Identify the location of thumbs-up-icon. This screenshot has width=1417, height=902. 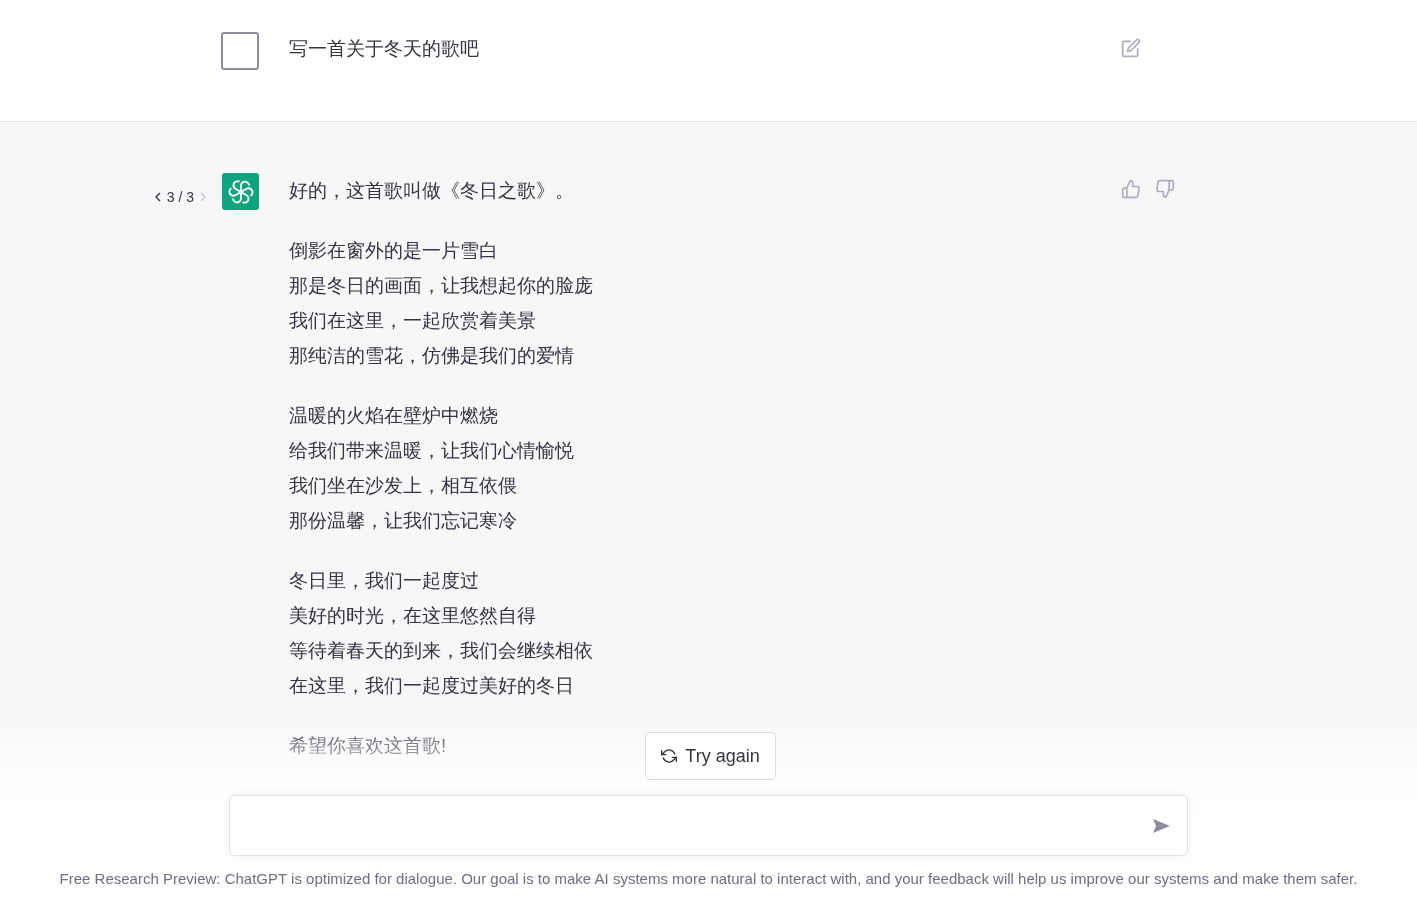
(1131, 189).